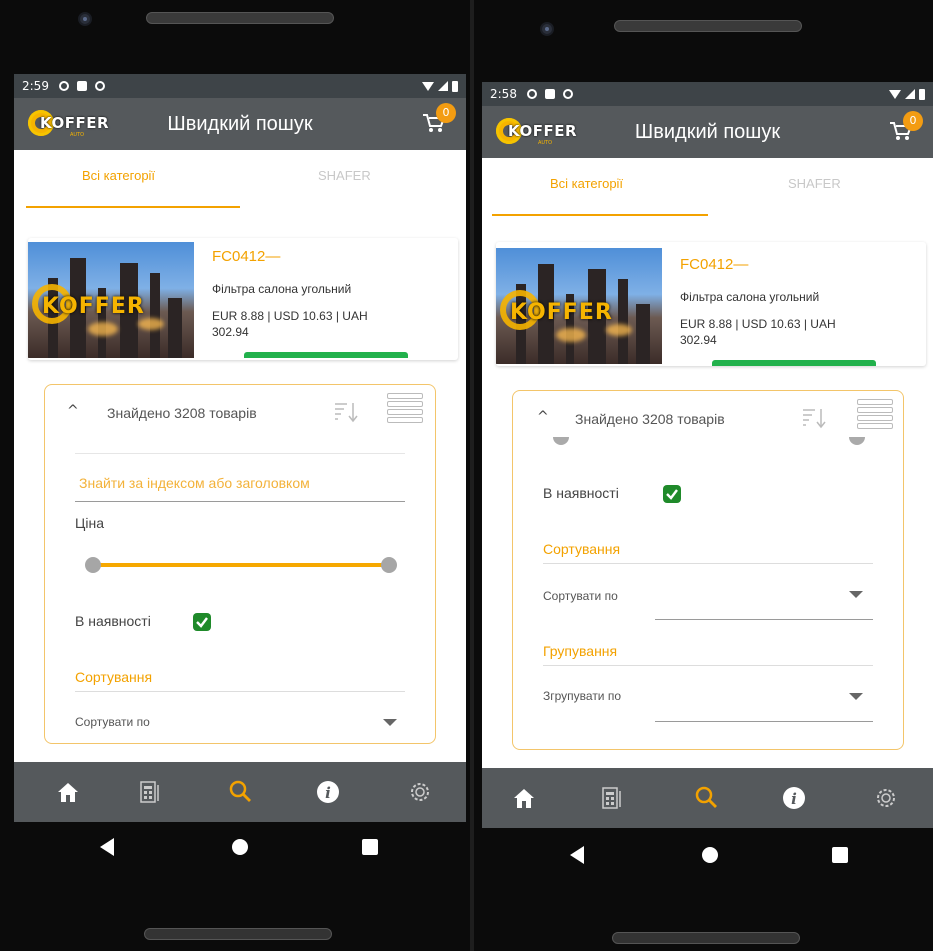 This screenshot has height=951, width=933. I want to click on sorting-section-title: Сортування, so click(114, 677).